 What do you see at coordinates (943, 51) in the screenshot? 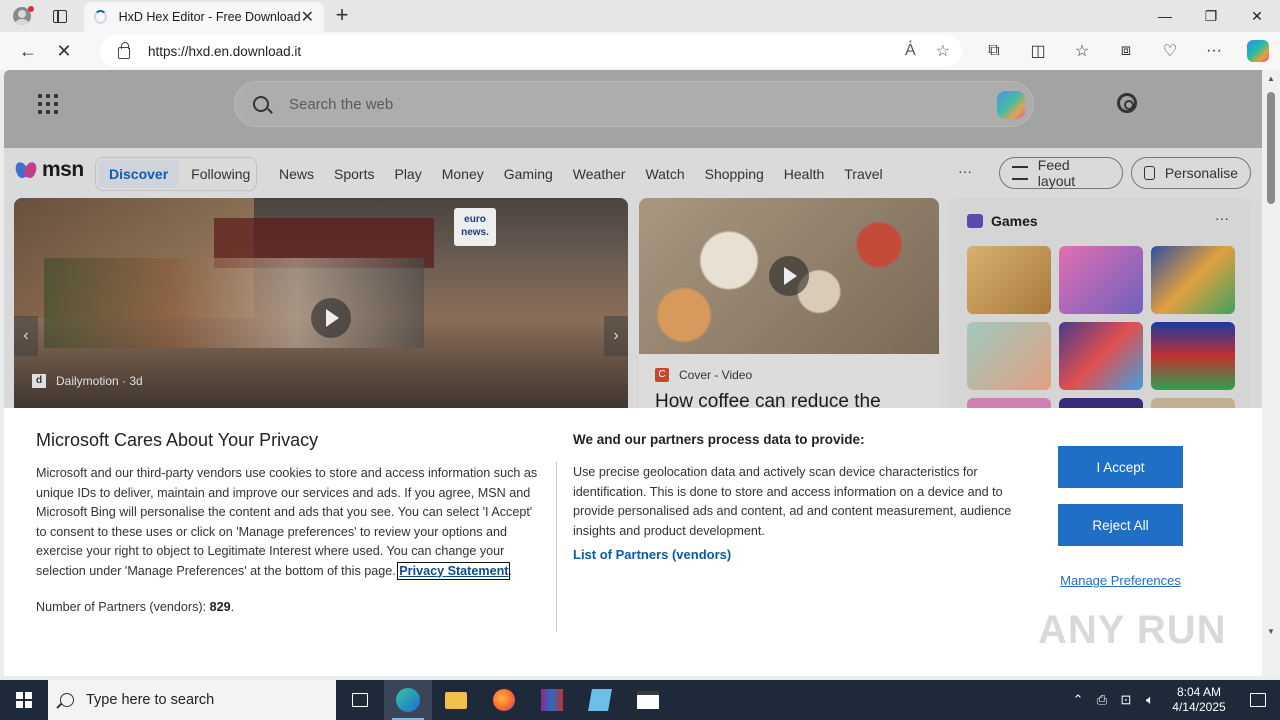
I see `favorite-star-icon: ☆` at bounding box center [943, 51].